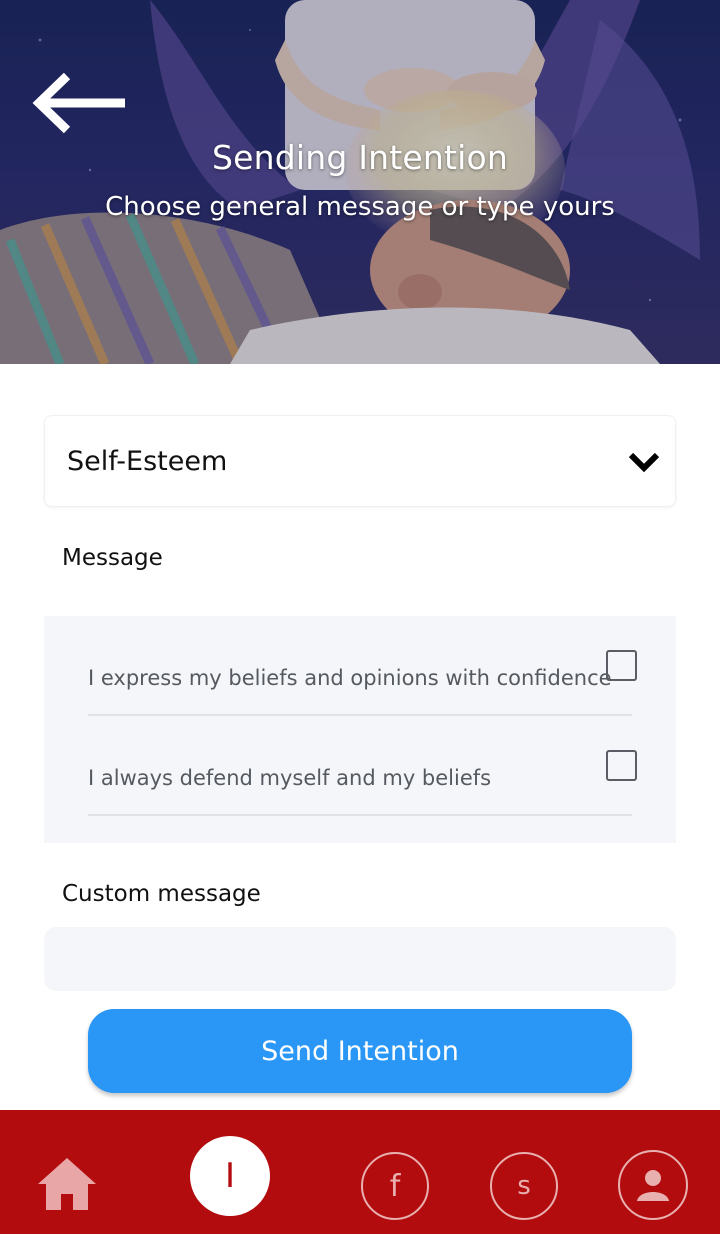 The image size is (720, 1234). I want to click on list-item: I always defend myself and my beliefs, so click(362, 766).